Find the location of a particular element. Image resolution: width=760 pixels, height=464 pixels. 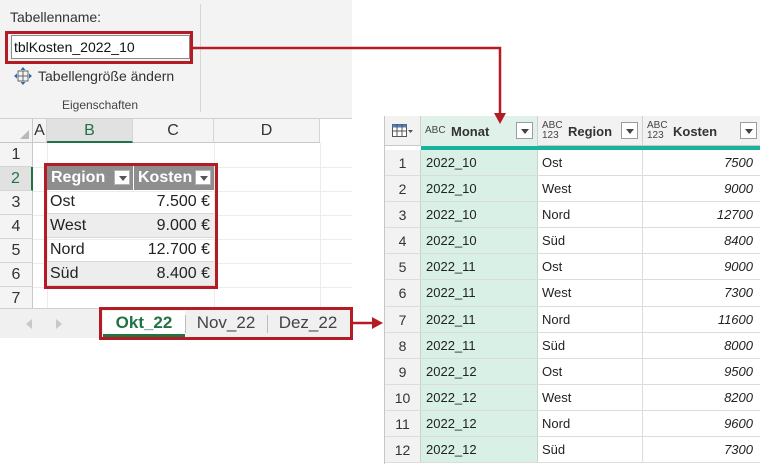

column-header-b: B is located at coordinates (90, 131).